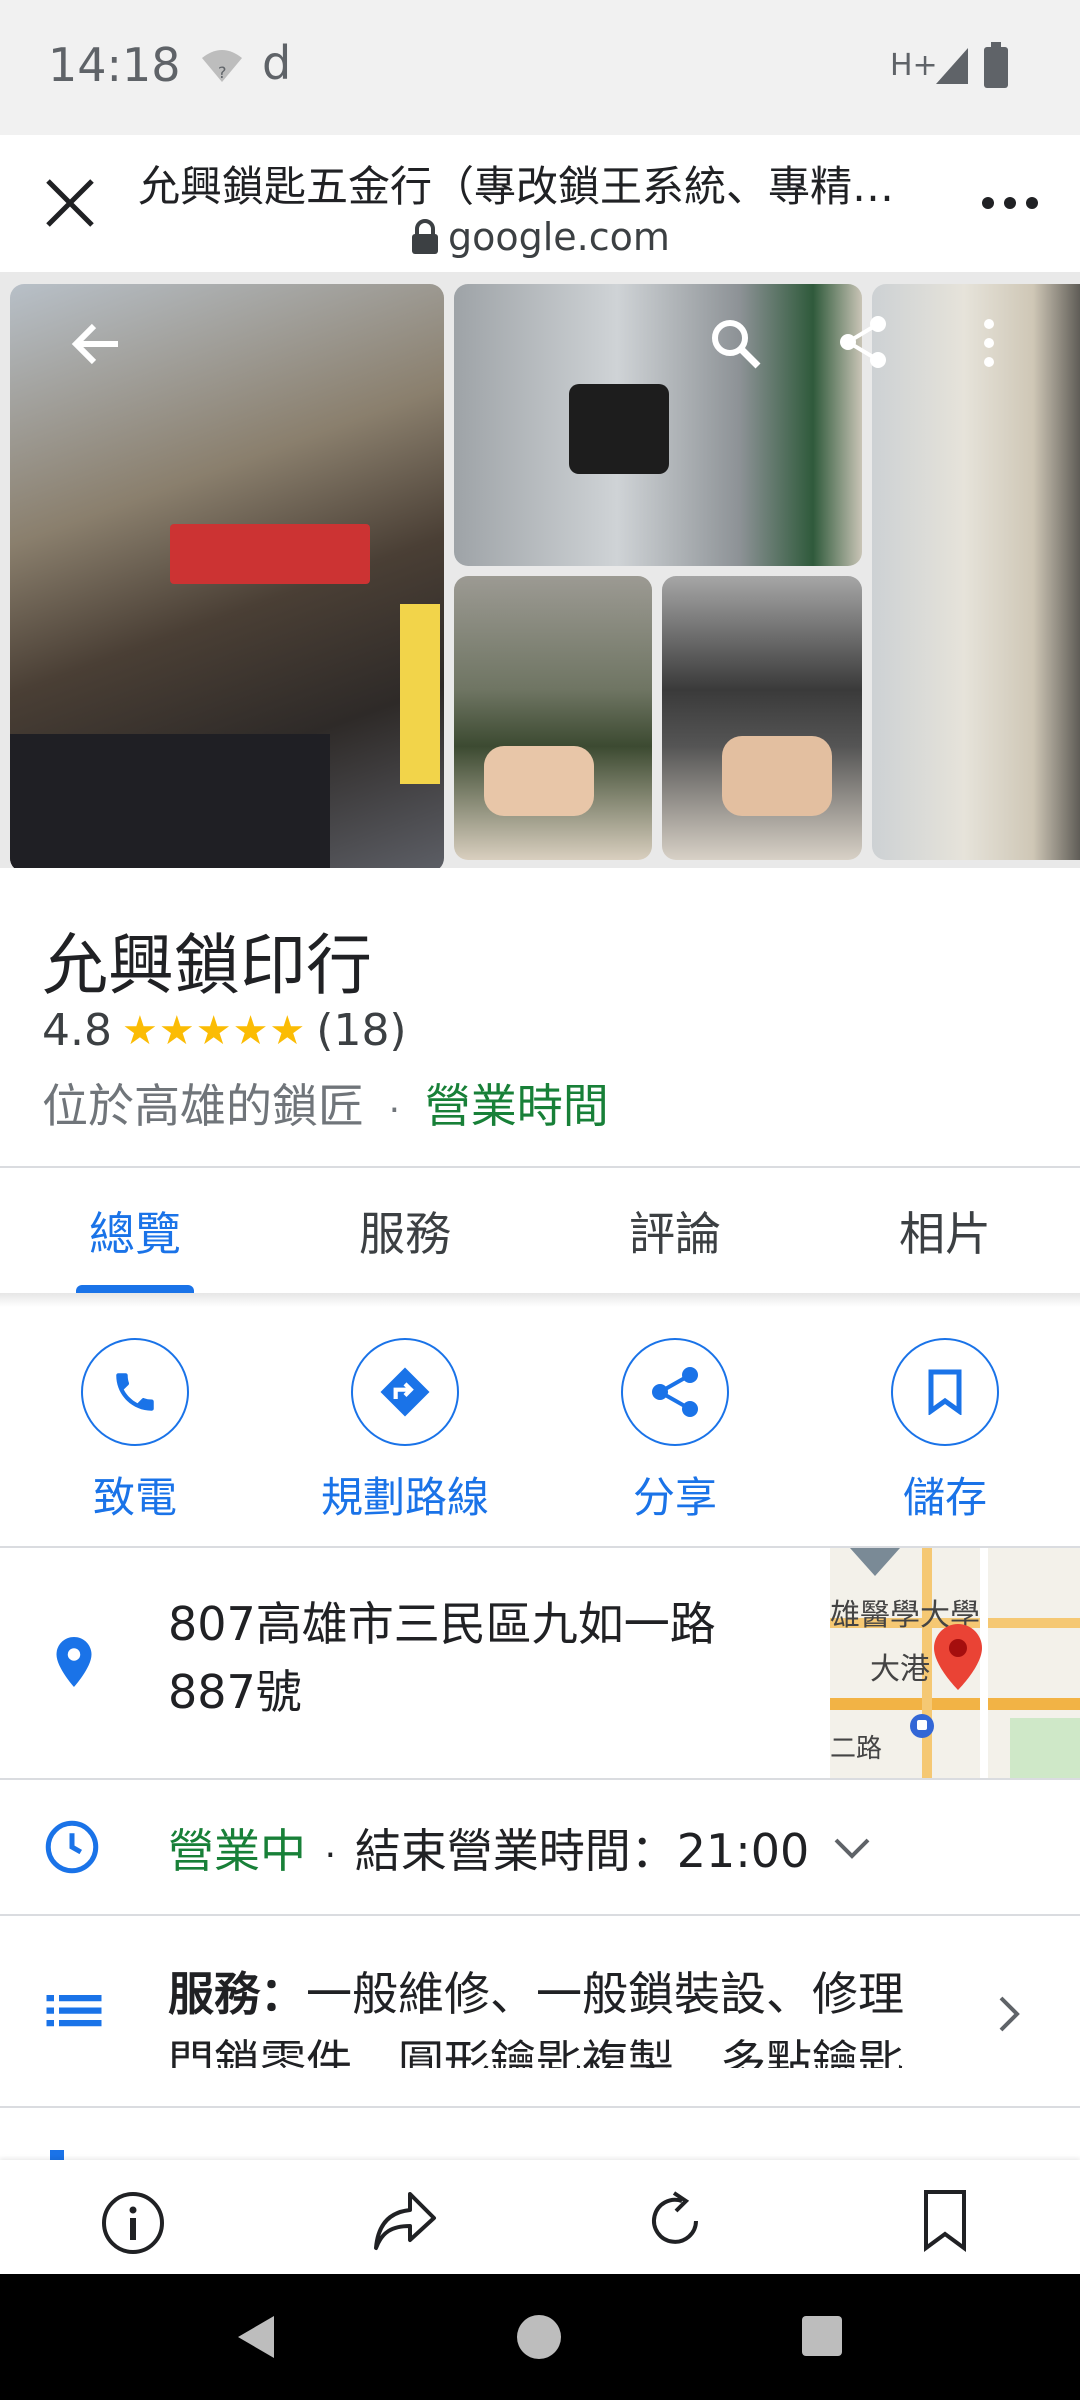  What do you see at coordinates (237, 1851) in the screenshot?
I see `open-status: 營業中` at bounding box center [237, 1851].